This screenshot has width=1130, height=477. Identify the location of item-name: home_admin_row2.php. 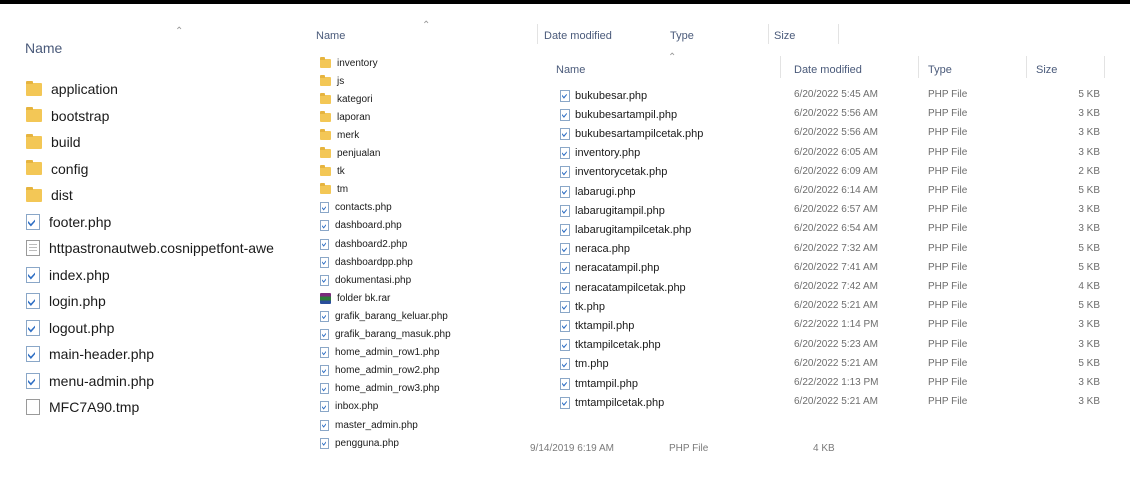
(387, 371).